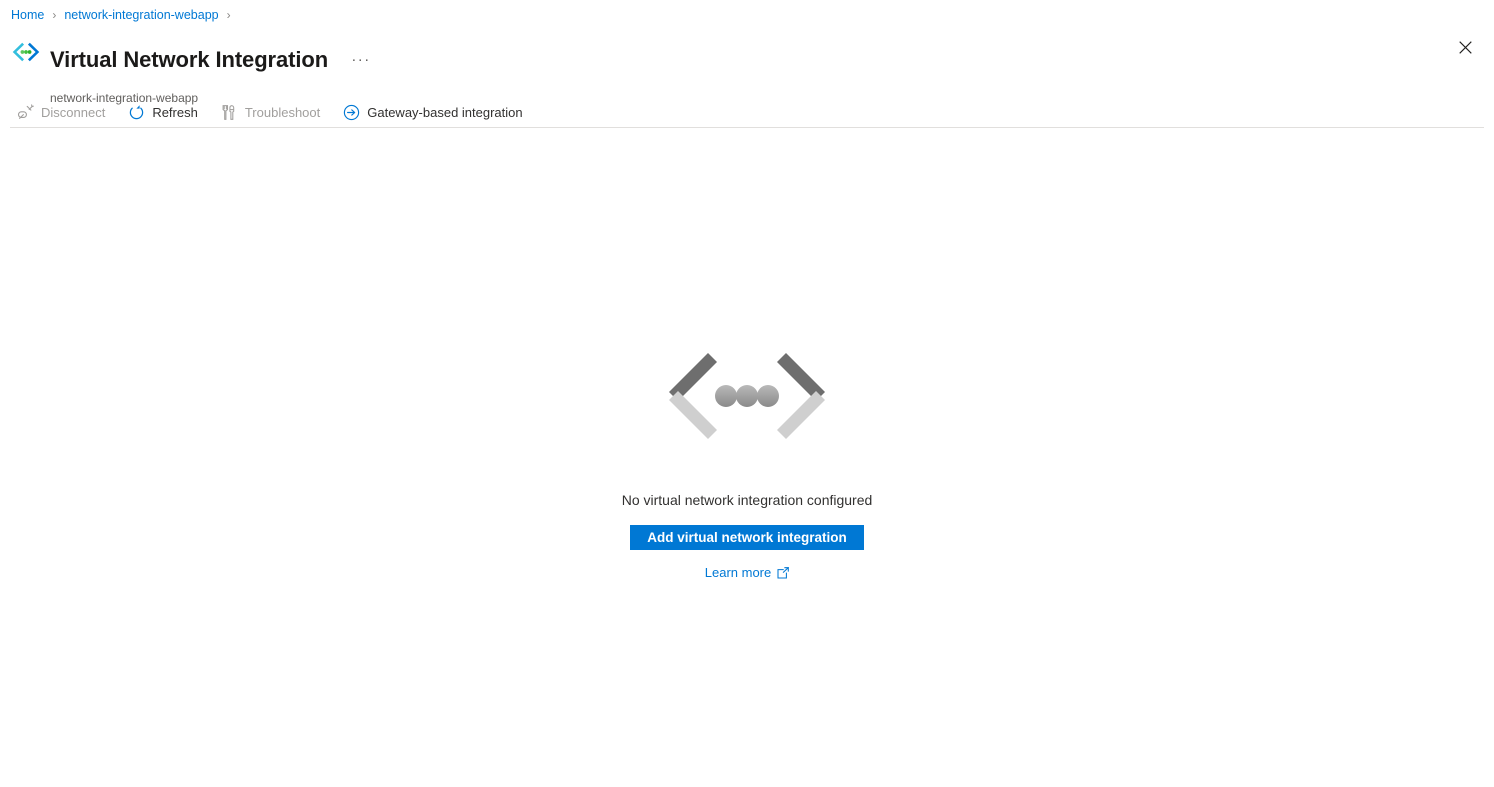 This screenshot has width=1494, height=787. Describe the element at coordinates (445, 112) in the screenshot. I see `command-gateway-based-integration-label: Gateway-based integration` at that location.